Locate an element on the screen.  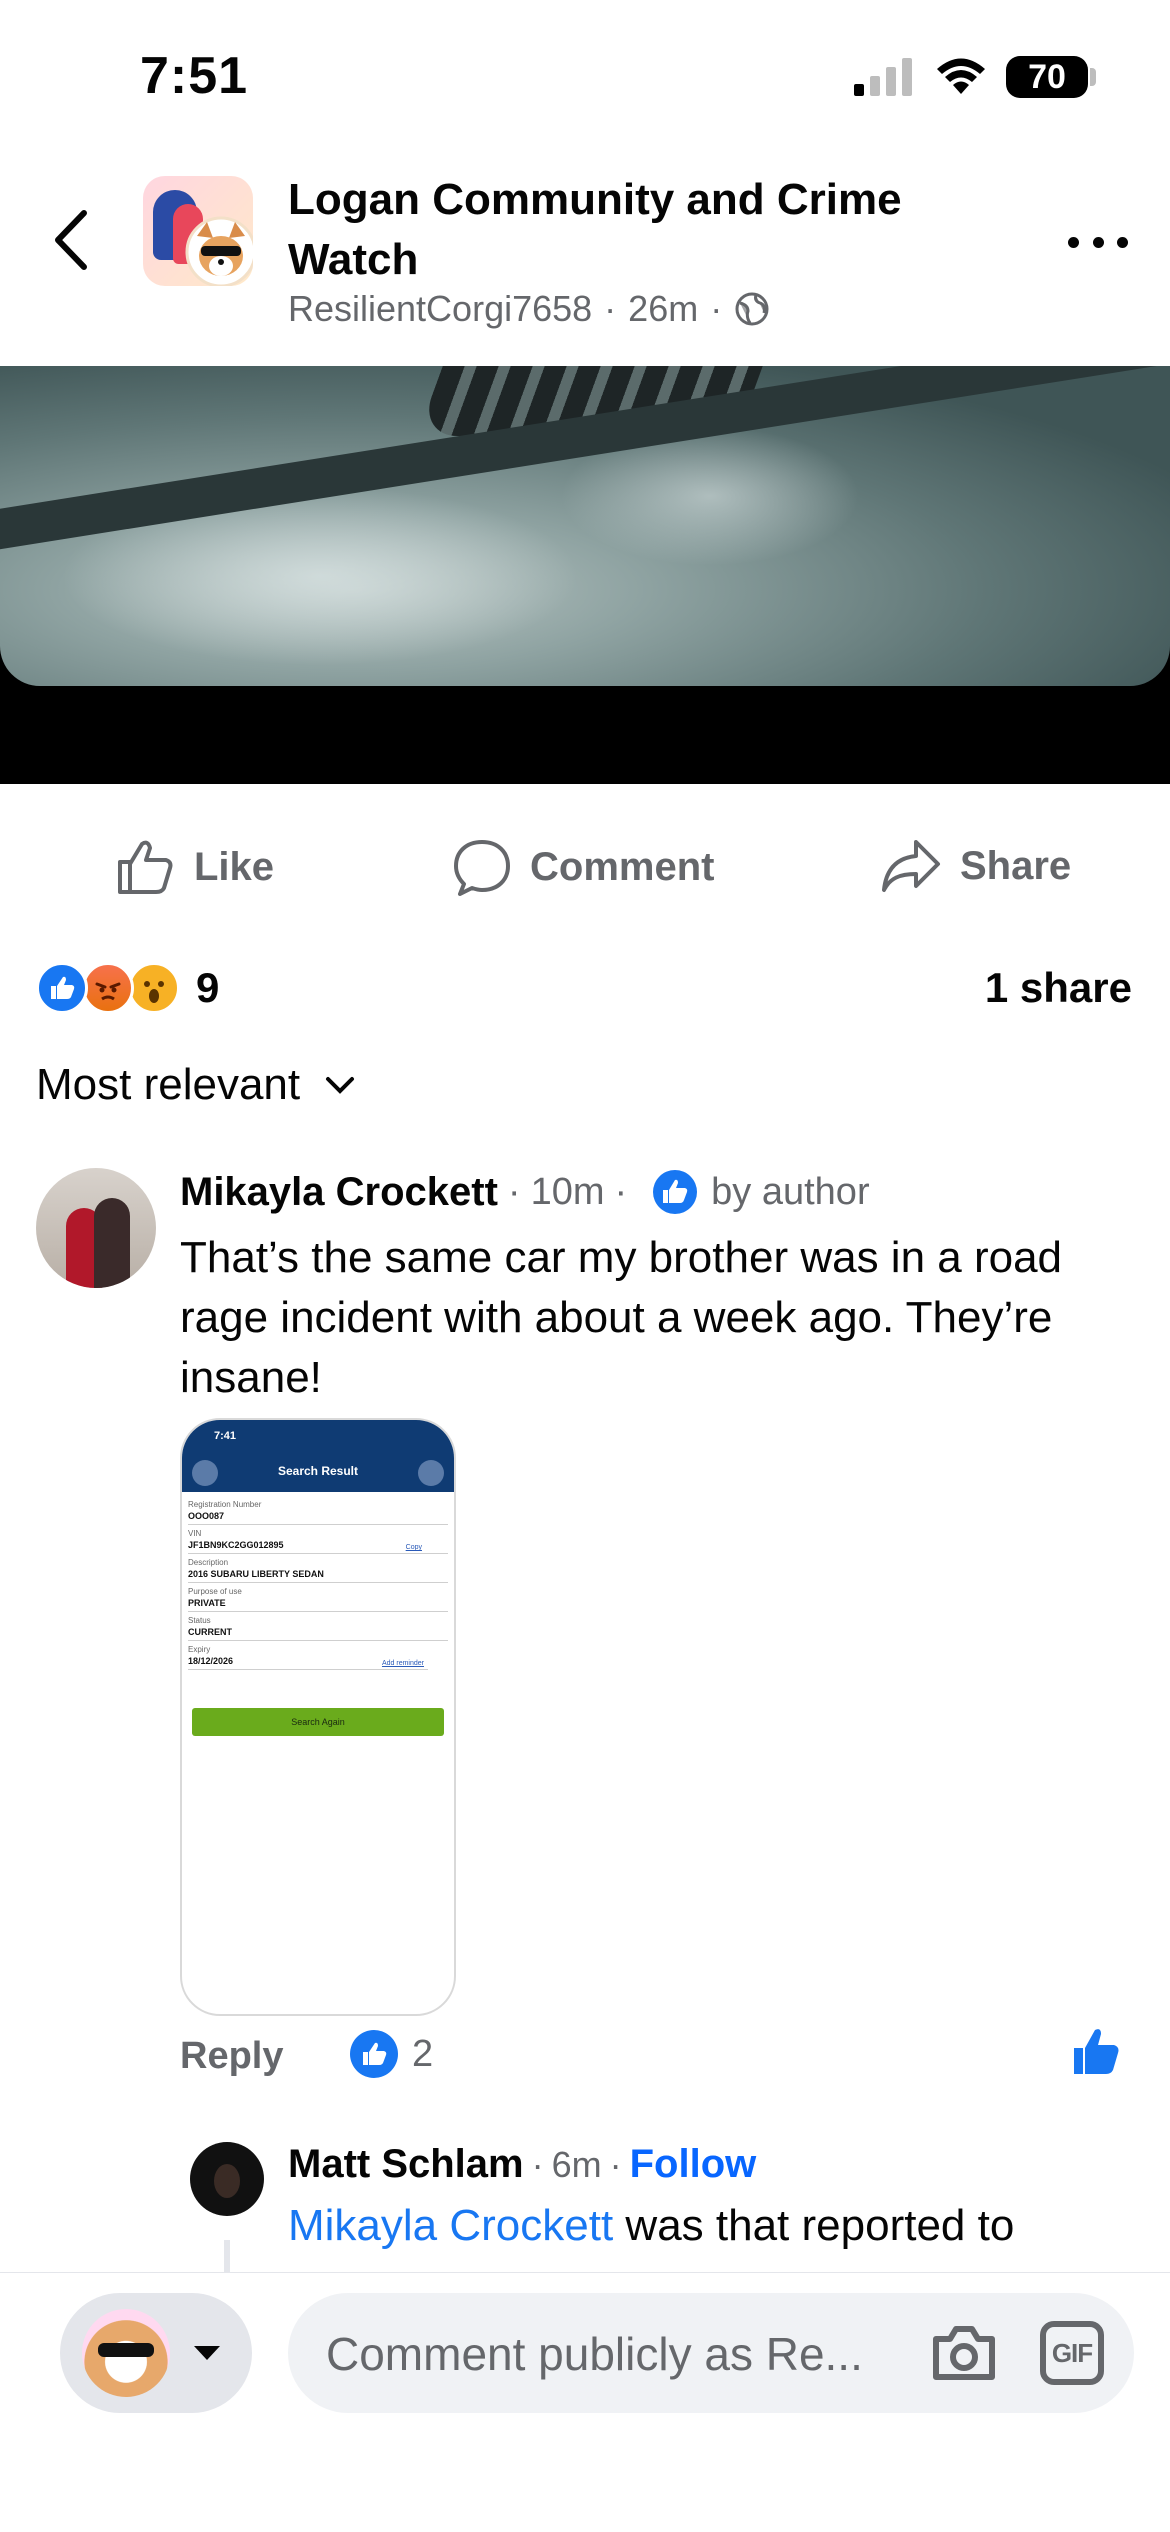
like-label: Like is located at coordinates (234, 866).